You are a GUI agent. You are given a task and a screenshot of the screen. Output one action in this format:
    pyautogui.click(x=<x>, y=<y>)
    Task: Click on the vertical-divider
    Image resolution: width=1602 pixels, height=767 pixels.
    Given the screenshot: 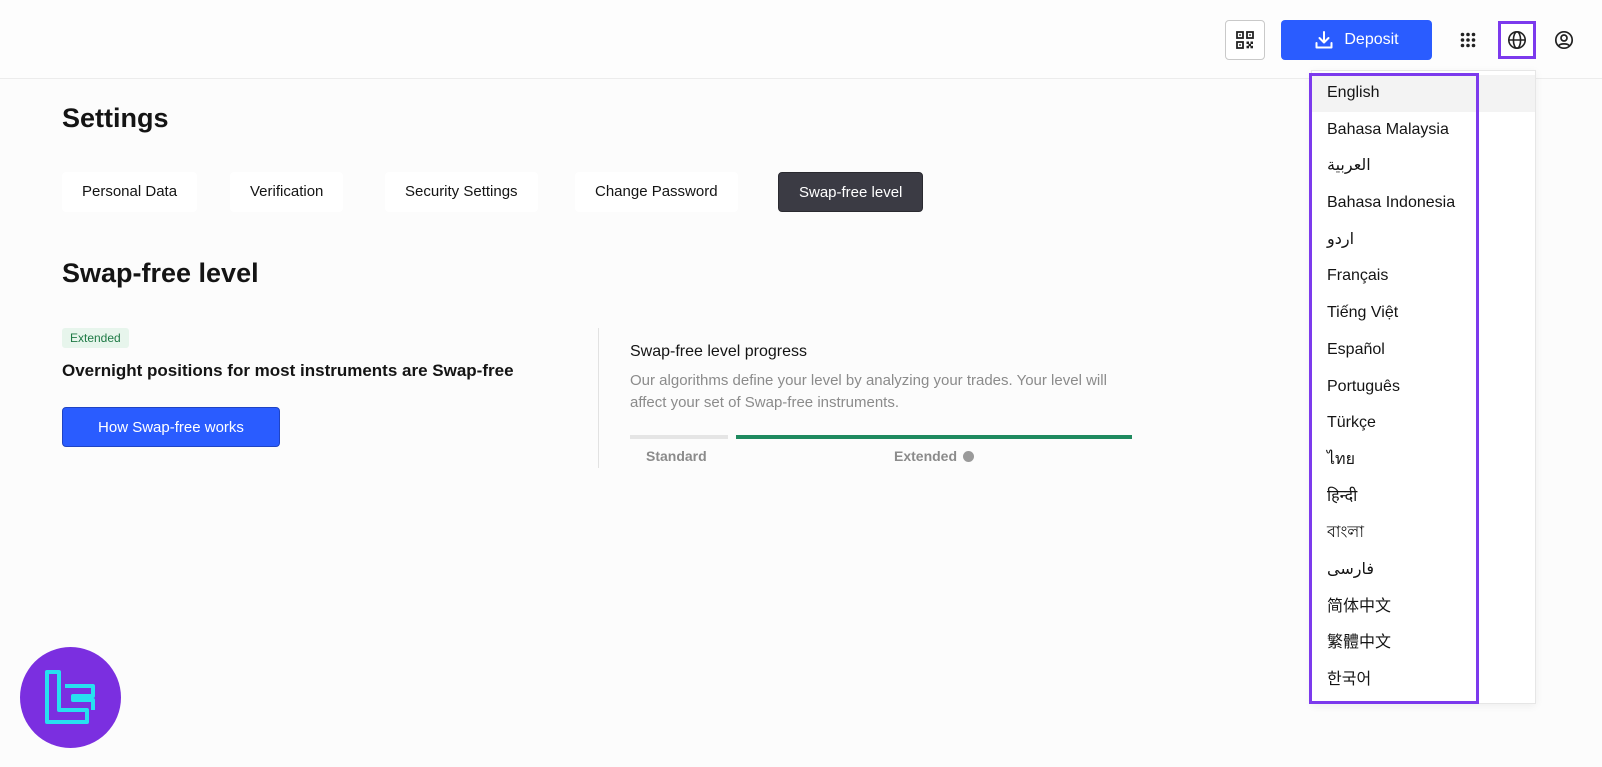 What is the action you would take?
    pyautogui.click(x=598, y=398)
    